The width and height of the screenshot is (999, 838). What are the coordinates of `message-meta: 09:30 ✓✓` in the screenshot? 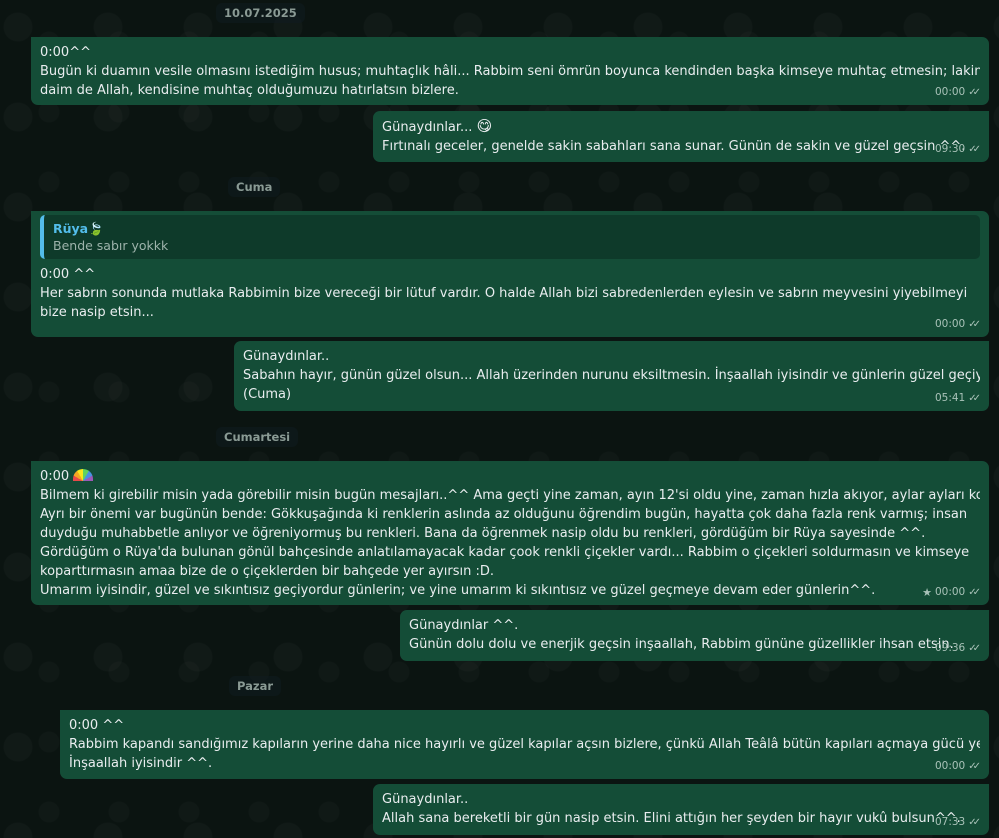 It's located at (958, 149).